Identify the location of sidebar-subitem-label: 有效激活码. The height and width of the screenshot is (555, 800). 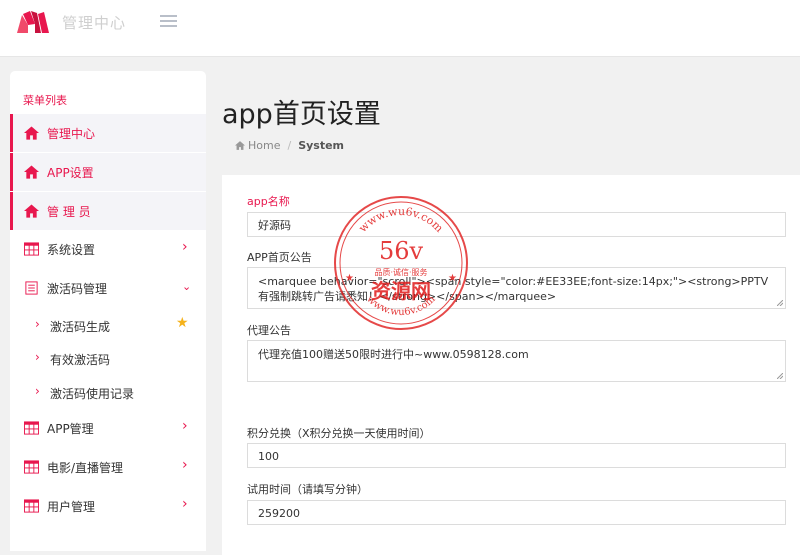
(80, 360).